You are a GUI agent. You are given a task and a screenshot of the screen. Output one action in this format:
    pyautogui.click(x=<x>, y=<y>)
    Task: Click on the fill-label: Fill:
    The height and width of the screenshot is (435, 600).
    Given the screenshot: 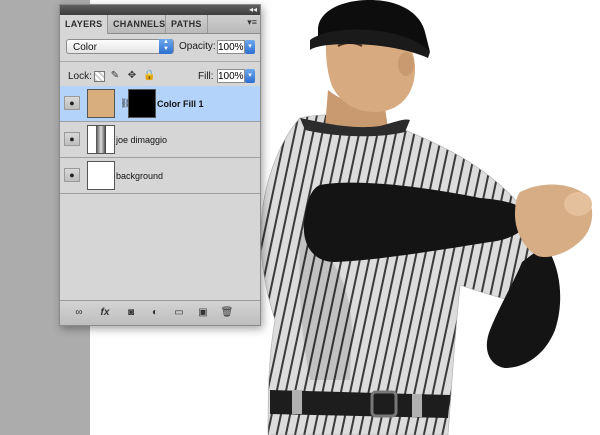 What is the action you would take?
    pyautogui.click(x=206, y=76)
    